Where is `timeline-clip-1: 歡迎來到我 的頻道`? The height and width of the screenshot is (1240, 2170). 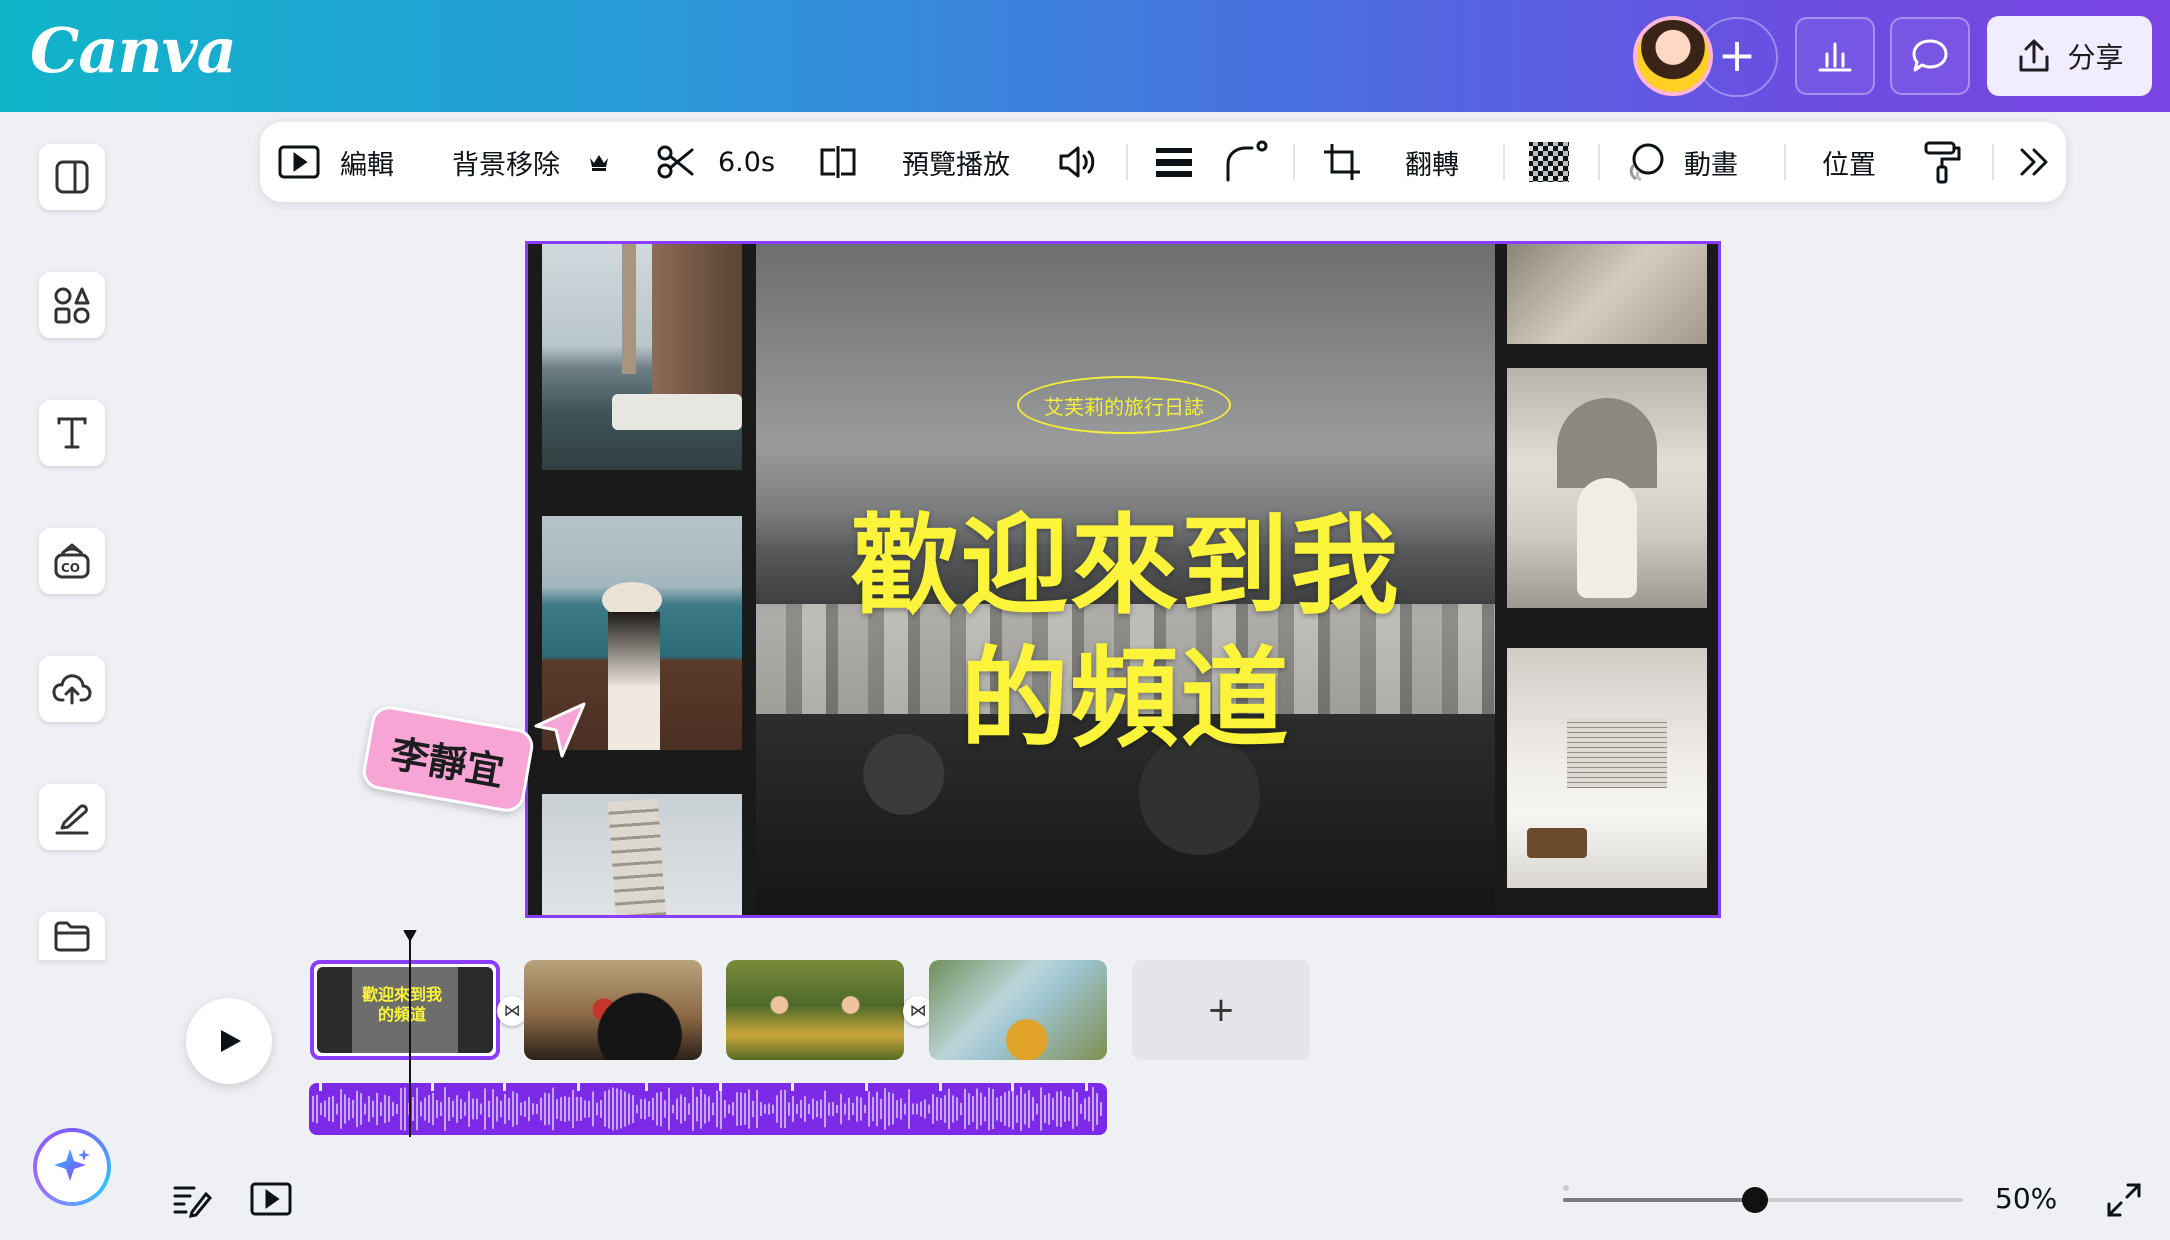
timeline-clip-1: 歡迎來到我 的頻道 is located at coordinates (405, 1010).